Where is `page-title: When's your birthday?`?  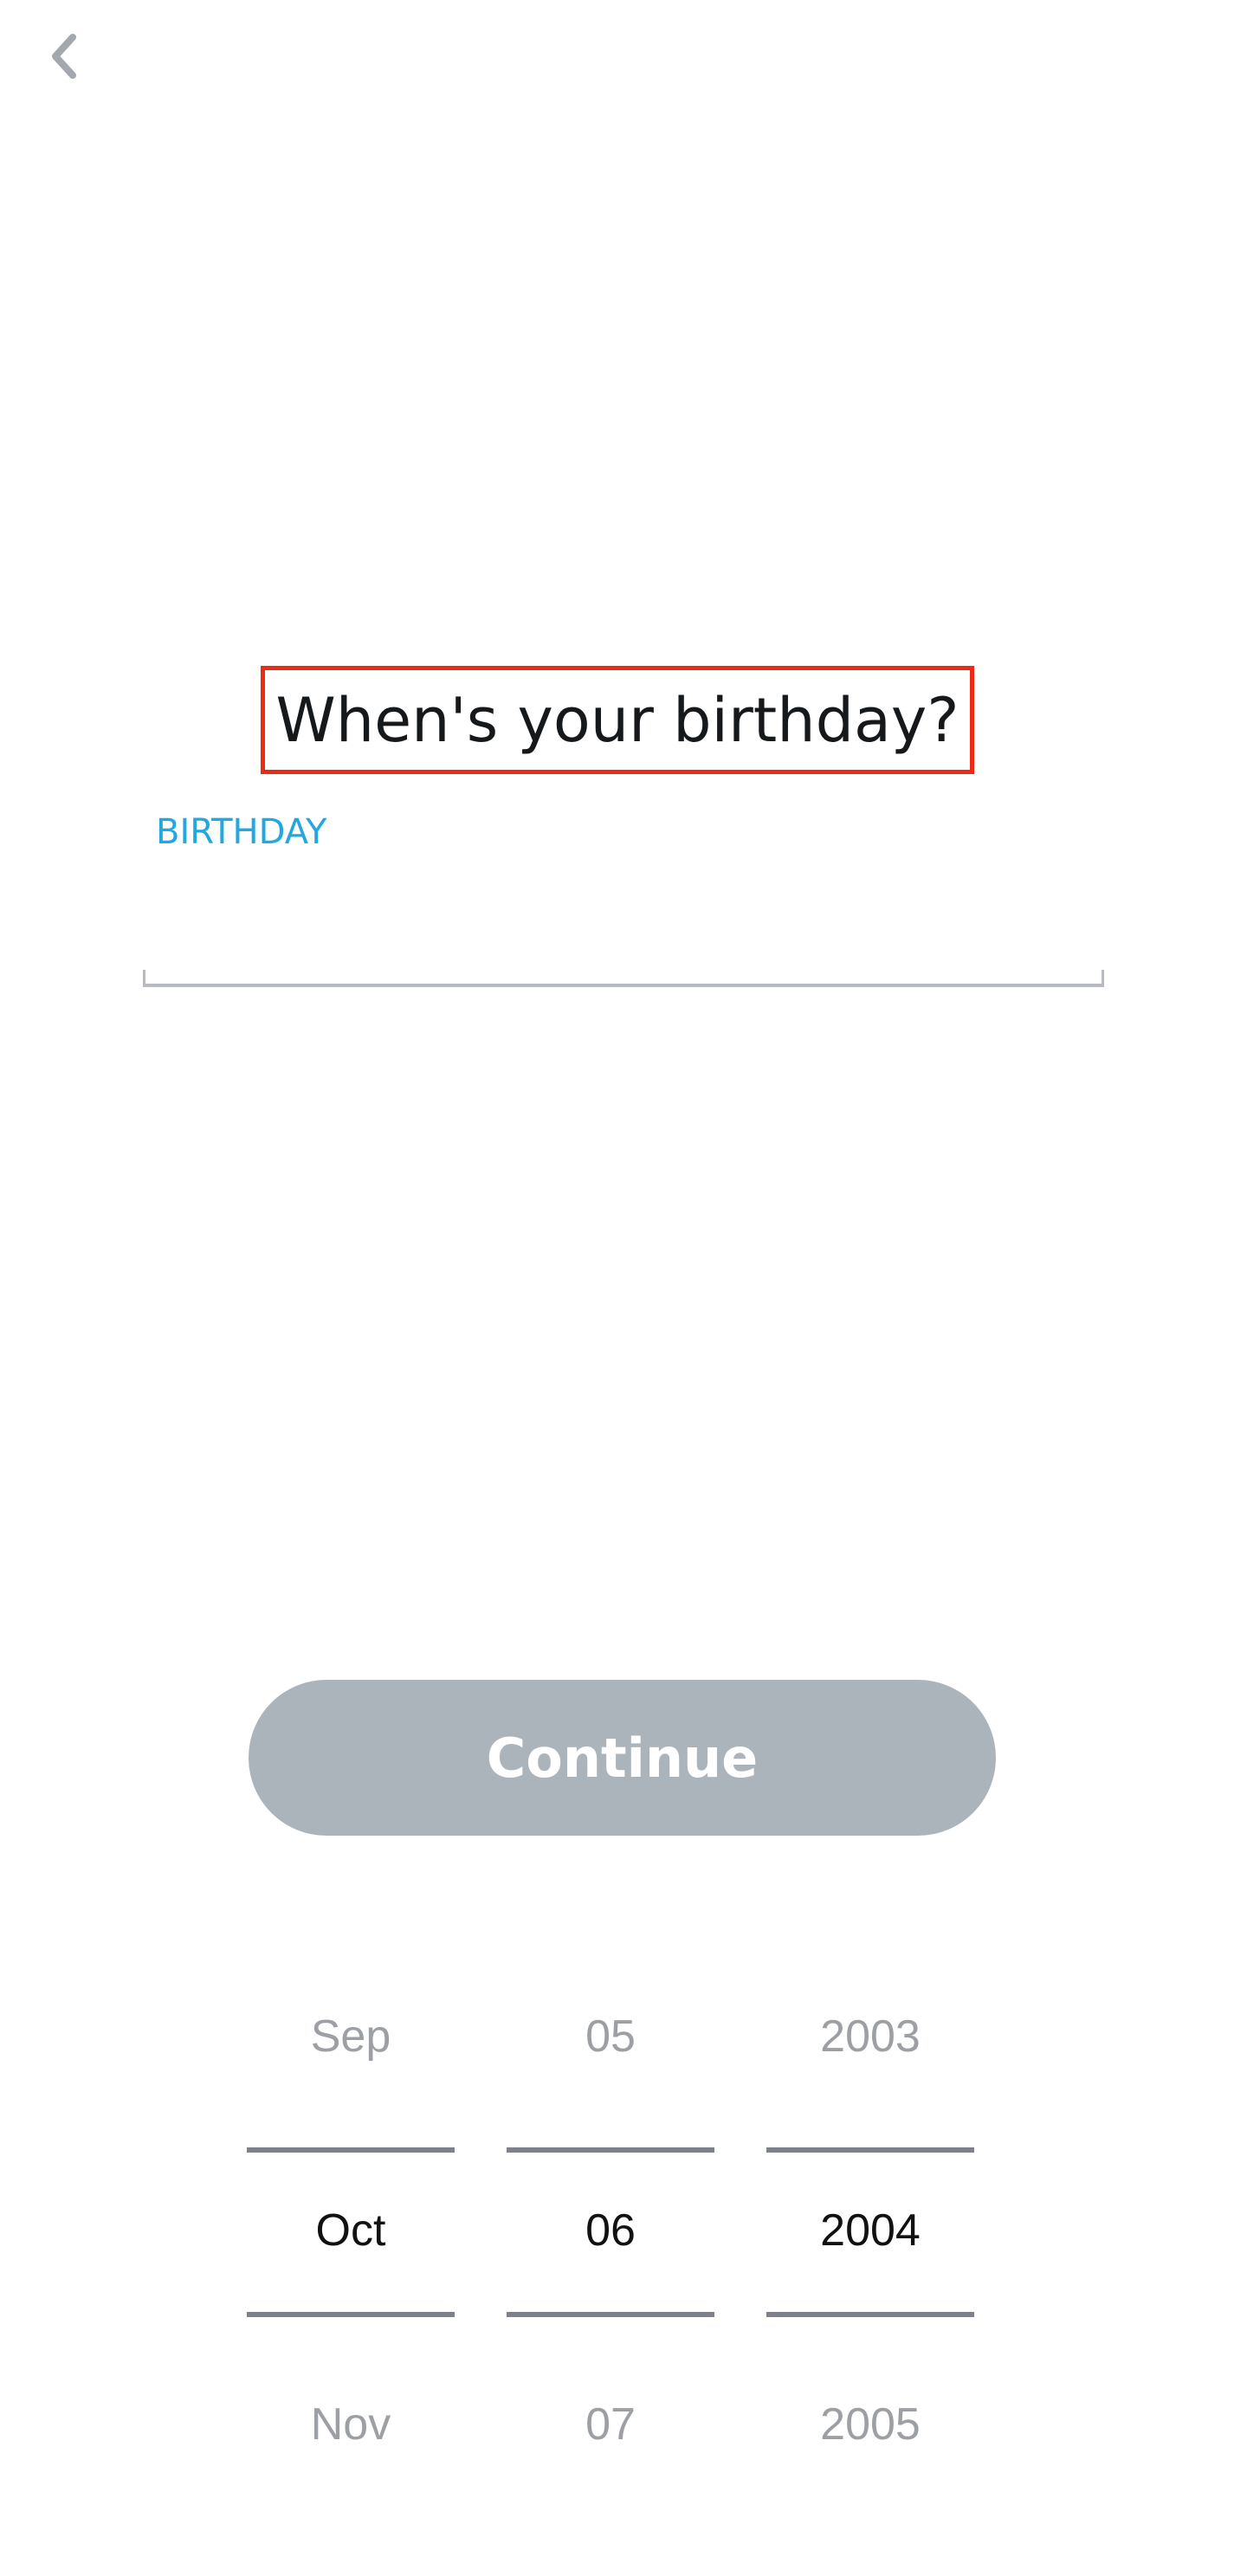
page-title: When's your birthday? is located at coordinates (617, 720).